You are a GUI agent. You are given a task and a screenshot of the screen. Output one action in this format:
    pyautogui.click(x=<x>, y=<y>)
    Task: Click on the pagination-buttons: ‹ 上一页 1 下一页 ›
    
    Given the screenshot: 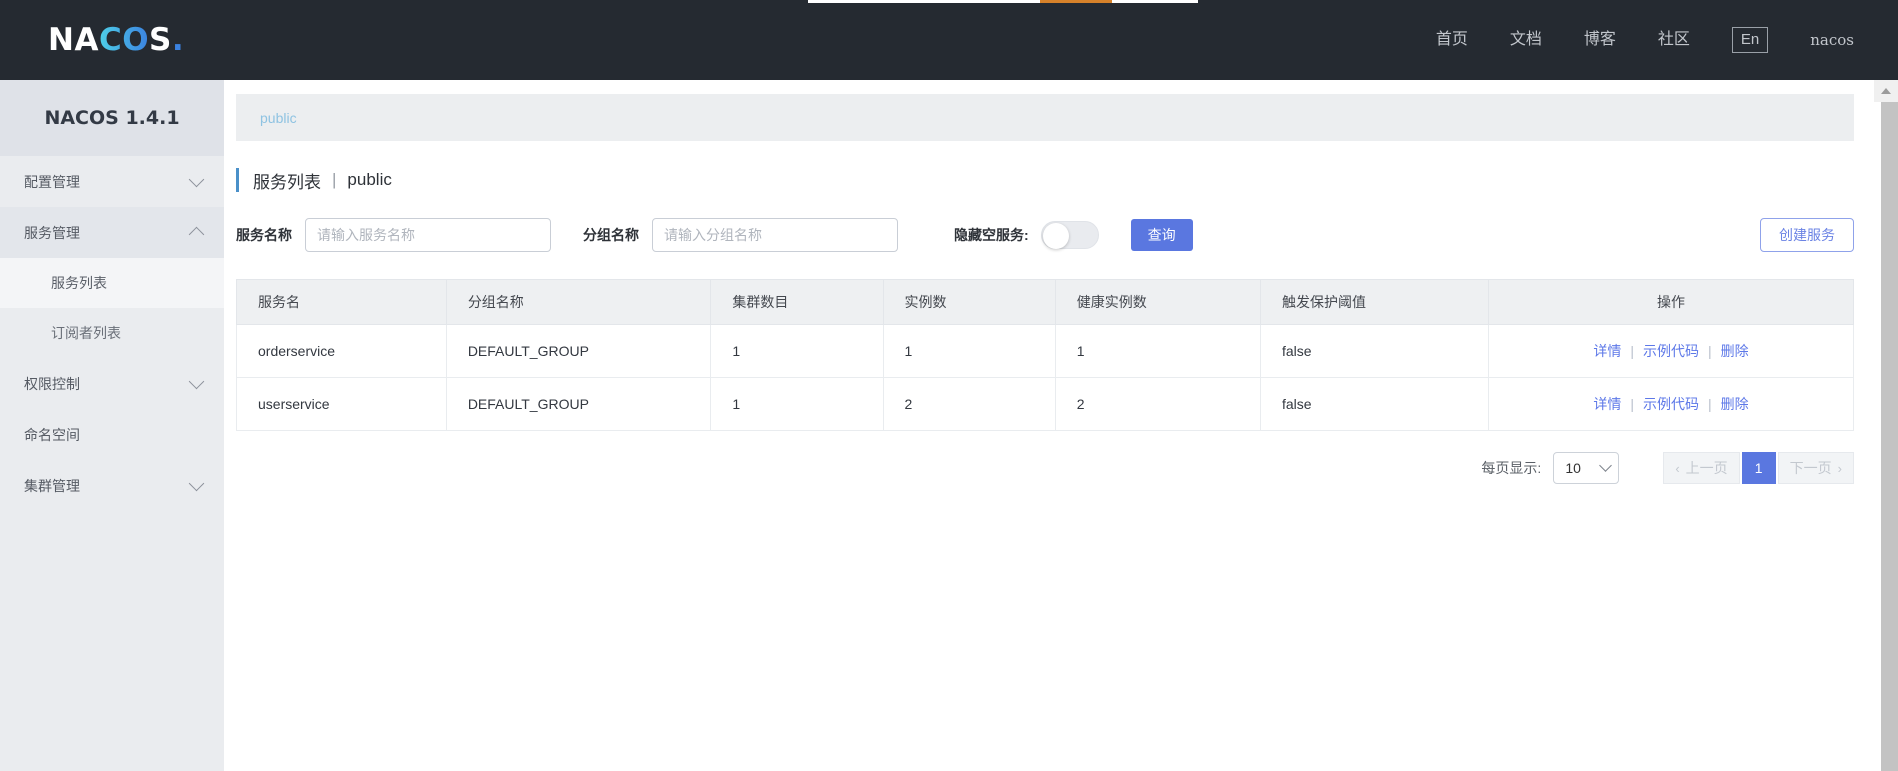 What is the action you would take?
    pyautogui.click(x=1757, y=468)
    